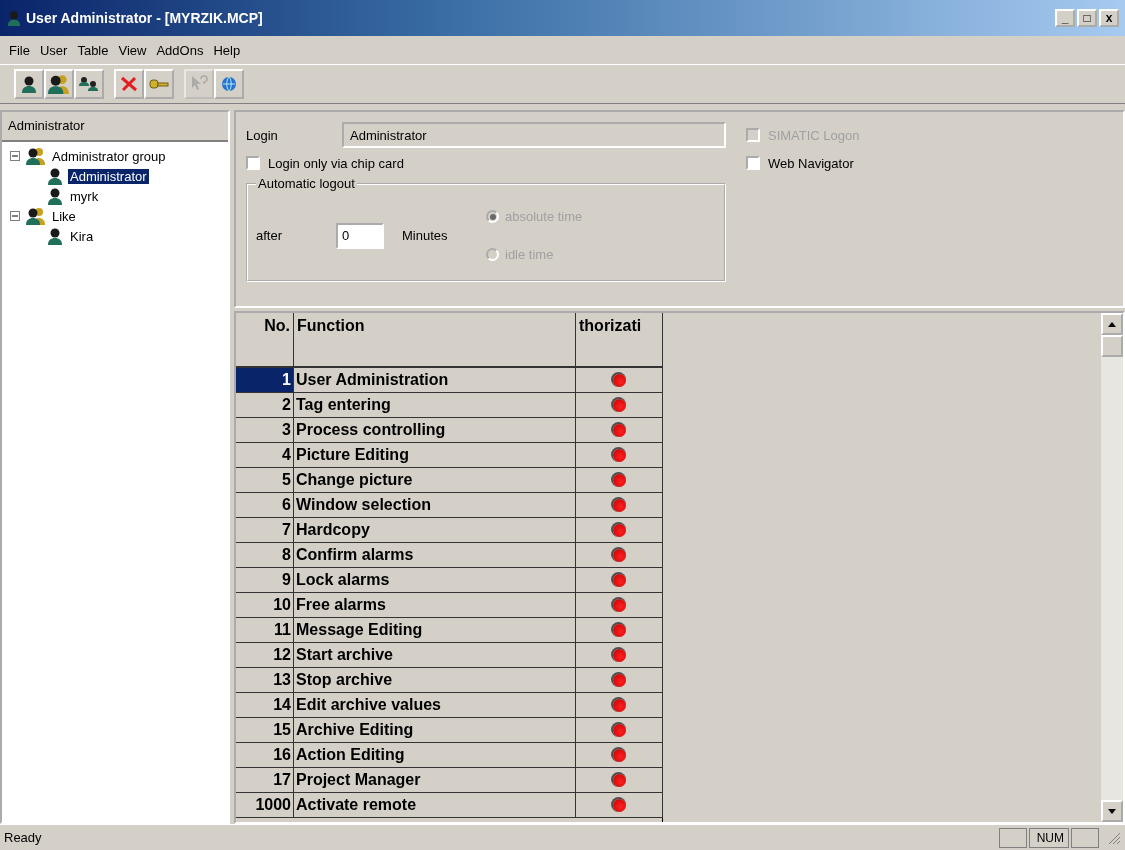 This screenshot has width=1125, height=850. I want to click on checkbox-label: Web Navigator, so click(811, 163).